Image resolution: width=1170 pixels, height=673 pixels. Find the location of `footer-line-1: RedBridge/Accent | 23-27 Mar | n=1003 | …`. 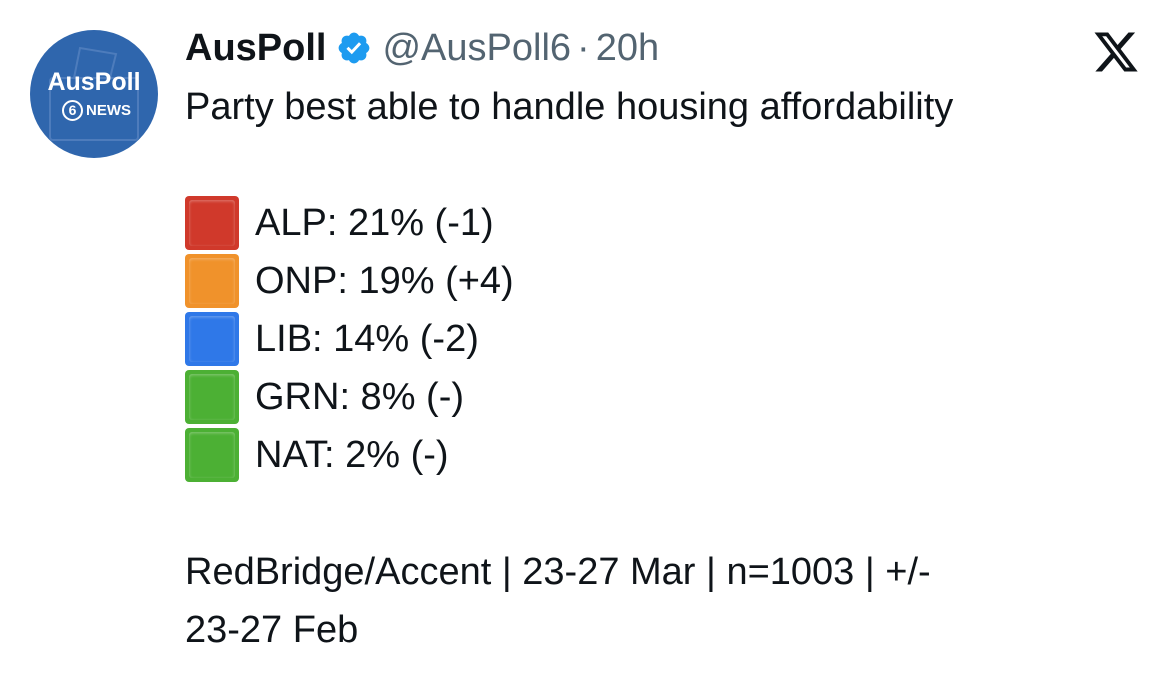

footer-line-1: RedBridge/Accent | 23-27 Mar | n=1003 | … is located at coordinates (558, 572).